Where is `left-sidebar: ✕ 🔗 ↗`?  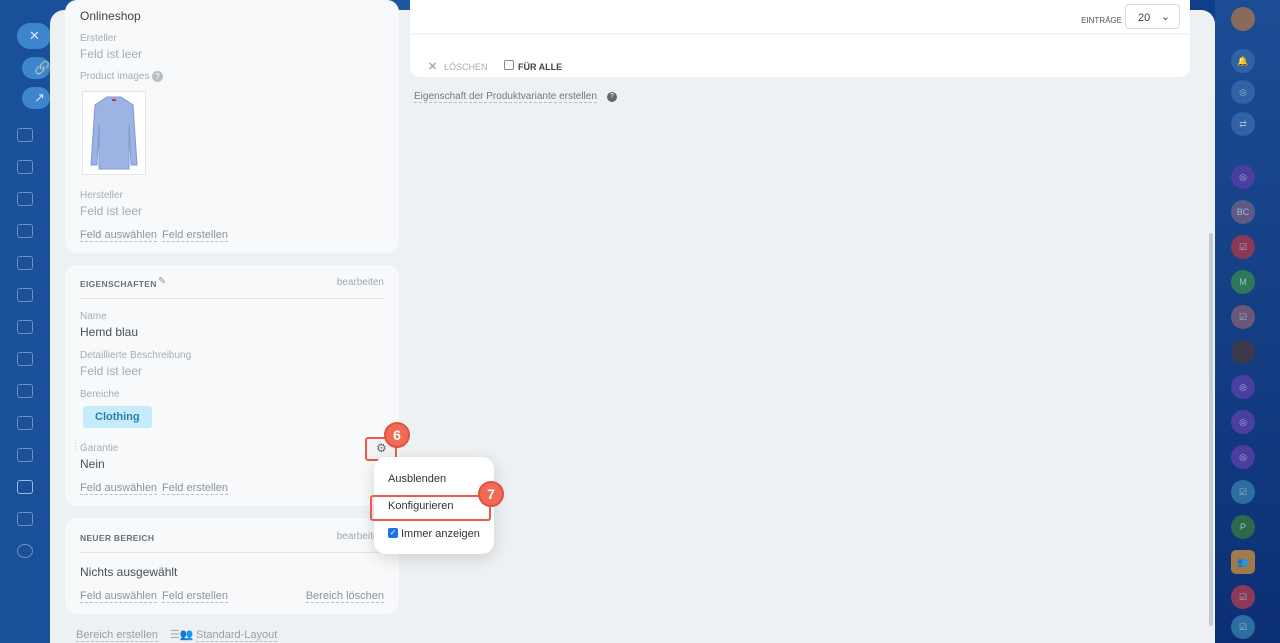
left-sidebar: ✕ 🔗 ↗ is located at coordinates (25, 321).